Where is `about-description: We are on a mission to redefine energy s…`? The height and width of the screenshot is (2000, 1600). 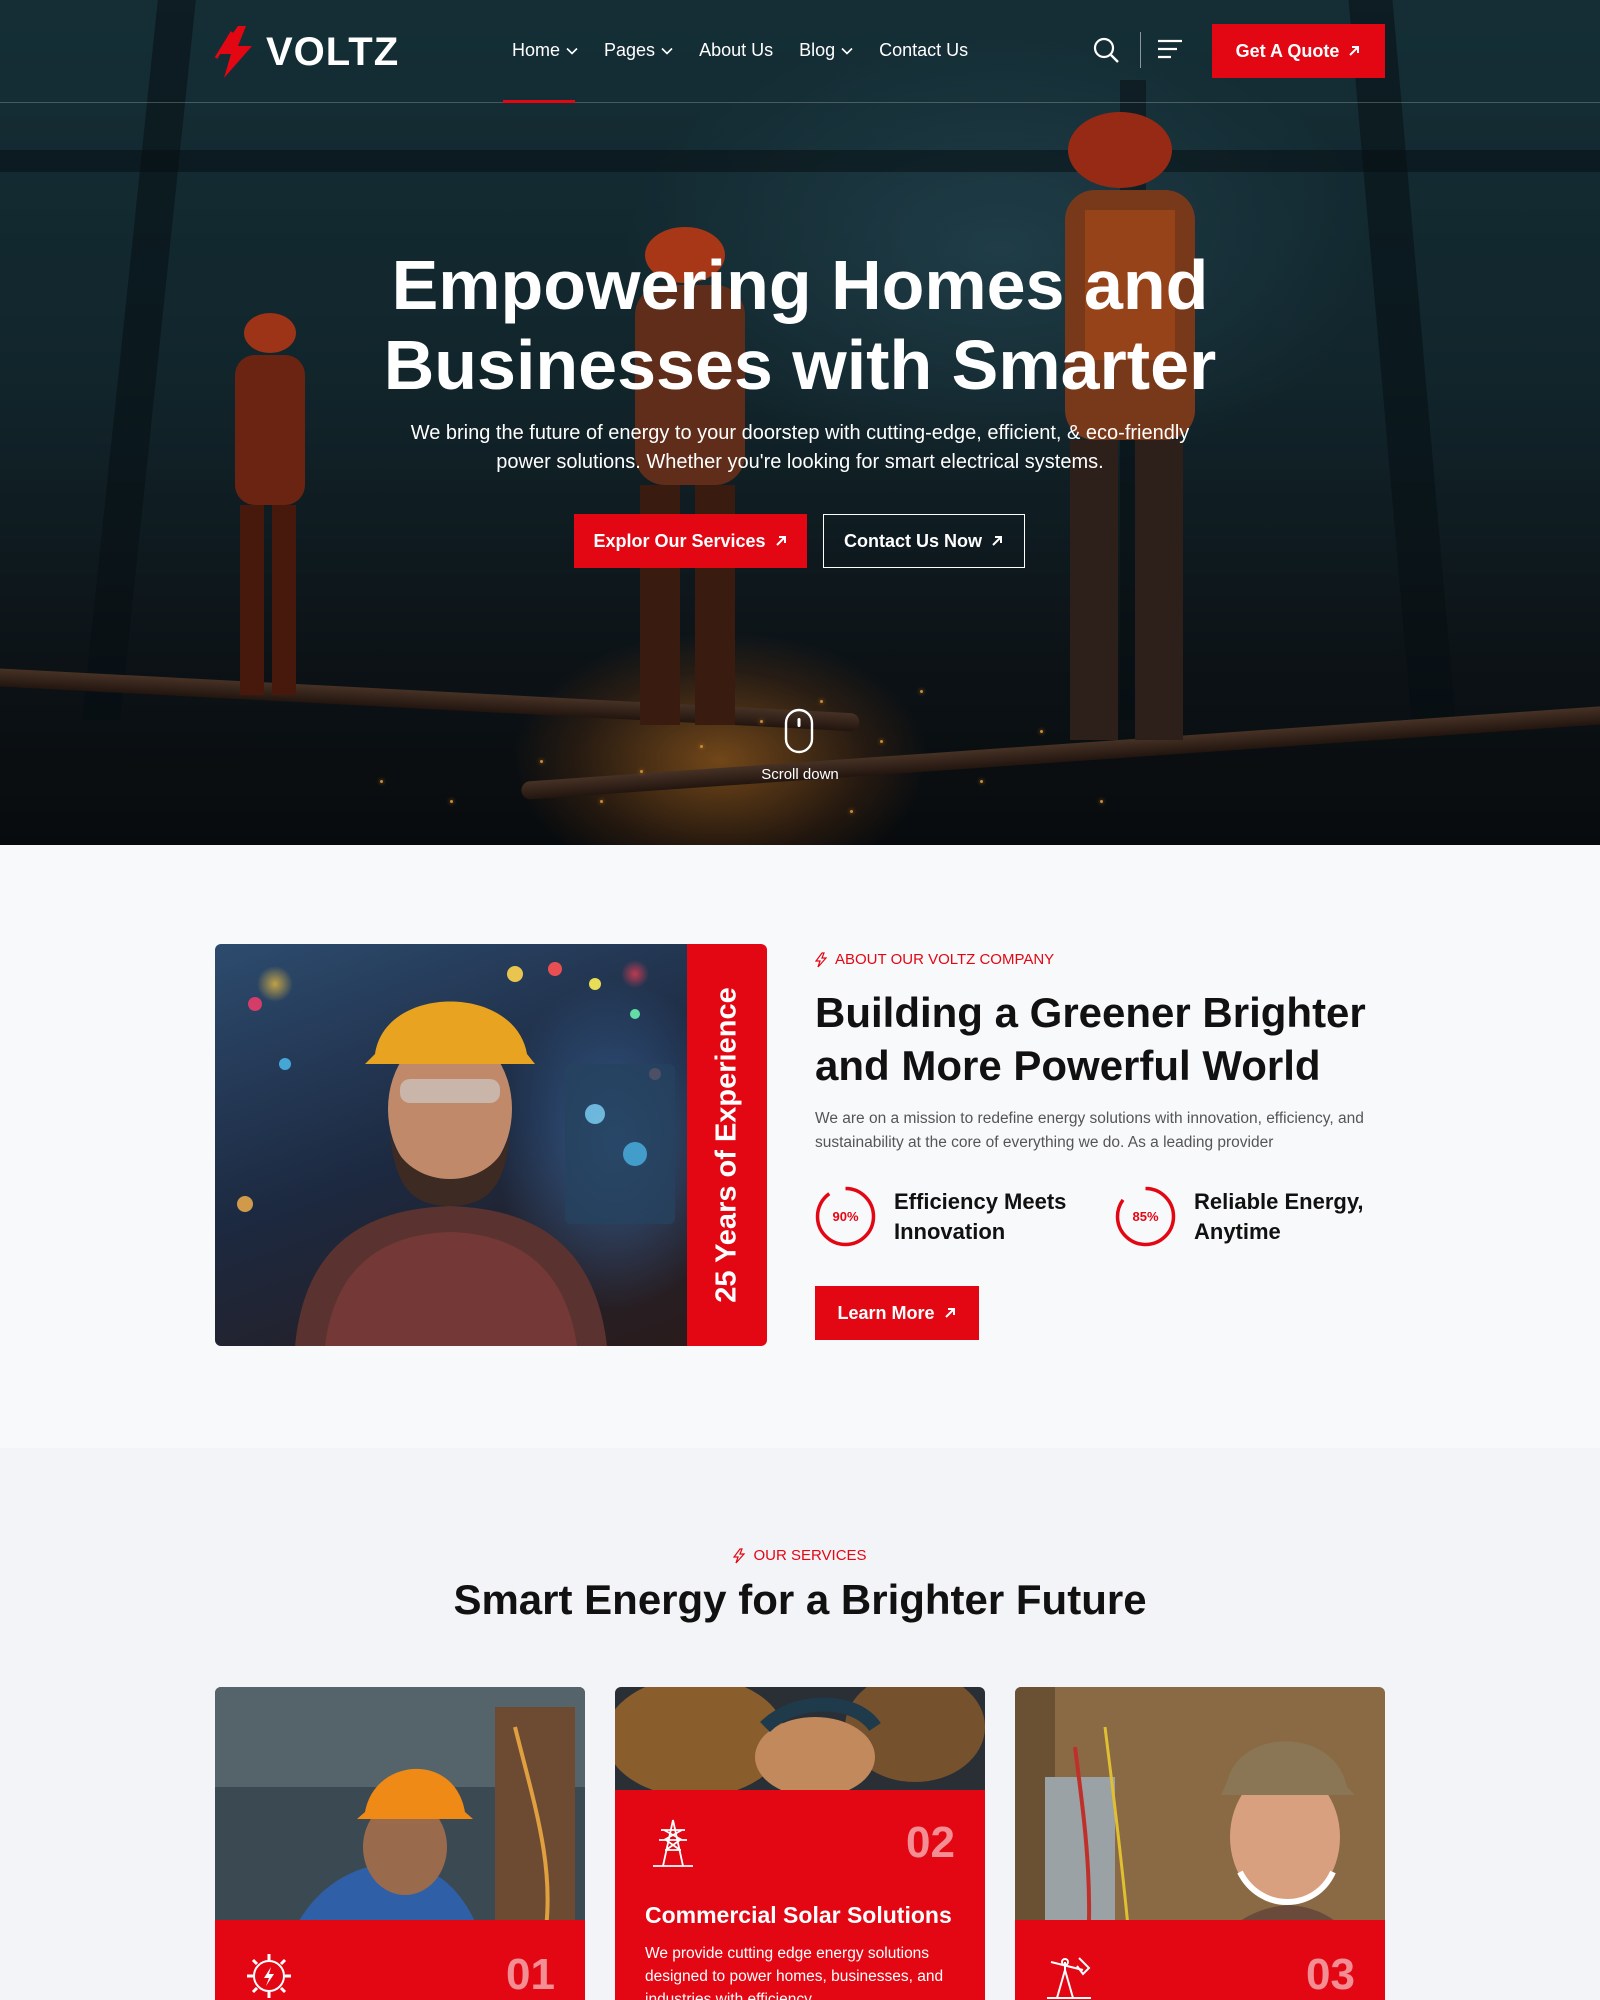
about-description: We are on a mission to redefine energy s… is located at coordinates (1089, 1130).